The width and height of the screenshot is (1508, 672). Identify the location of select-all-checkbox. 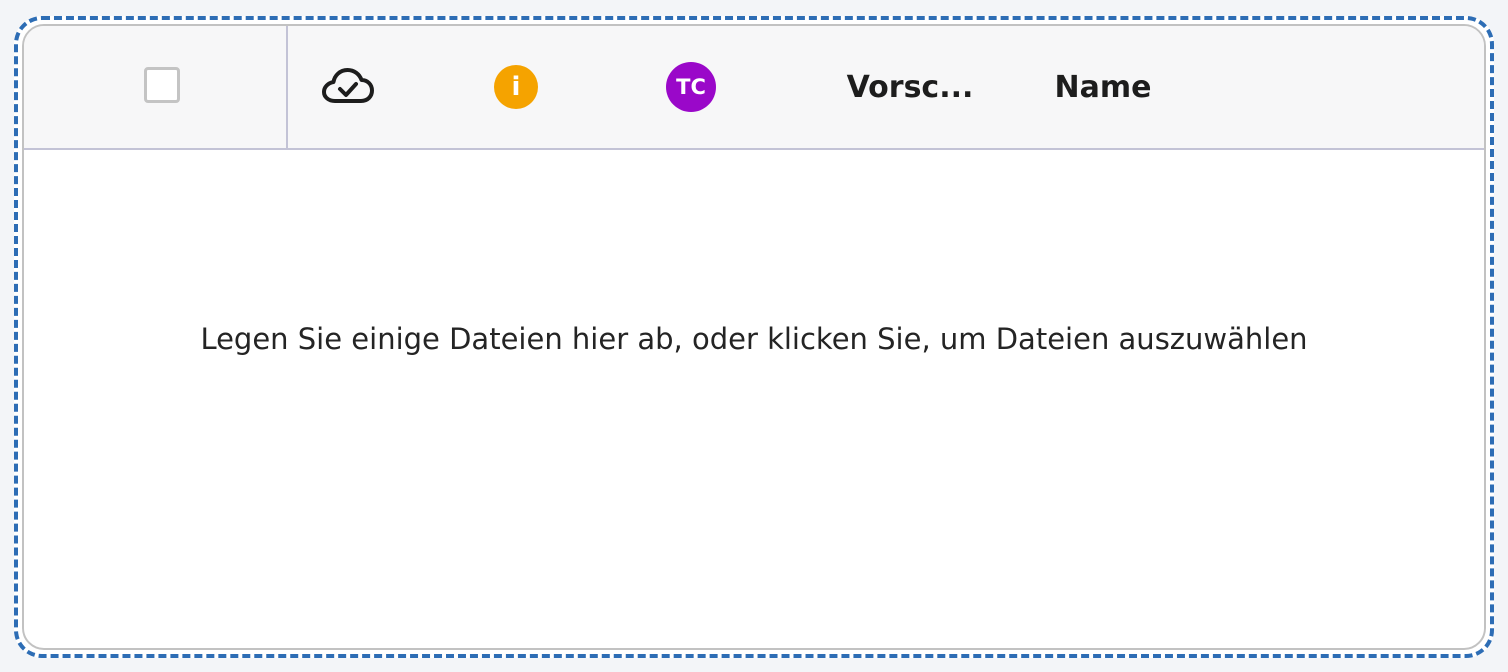
(162, 85).